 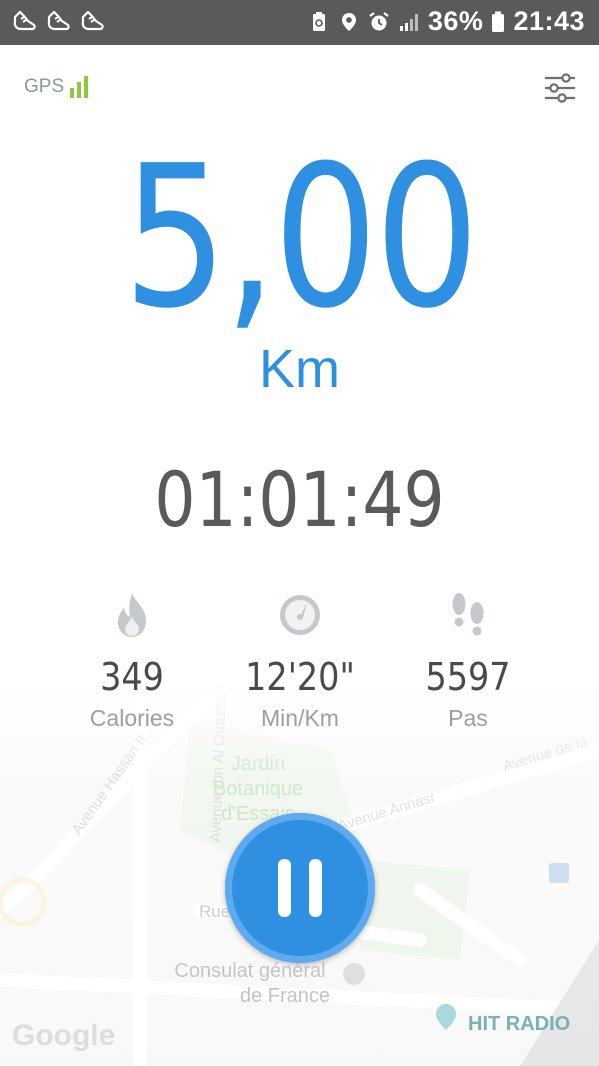 What do you see at coordinates (498, 21) in the screenshot?
I see `battery-icon` at bounding box center [498, 21].